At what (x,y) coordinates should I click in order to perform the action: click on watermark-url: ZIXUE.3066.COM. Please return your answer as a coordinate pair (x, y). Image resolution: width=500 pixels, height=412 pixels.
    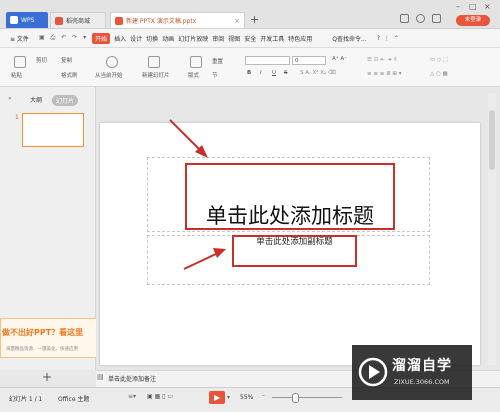
    Looking at the image, I should click on (422, 382).